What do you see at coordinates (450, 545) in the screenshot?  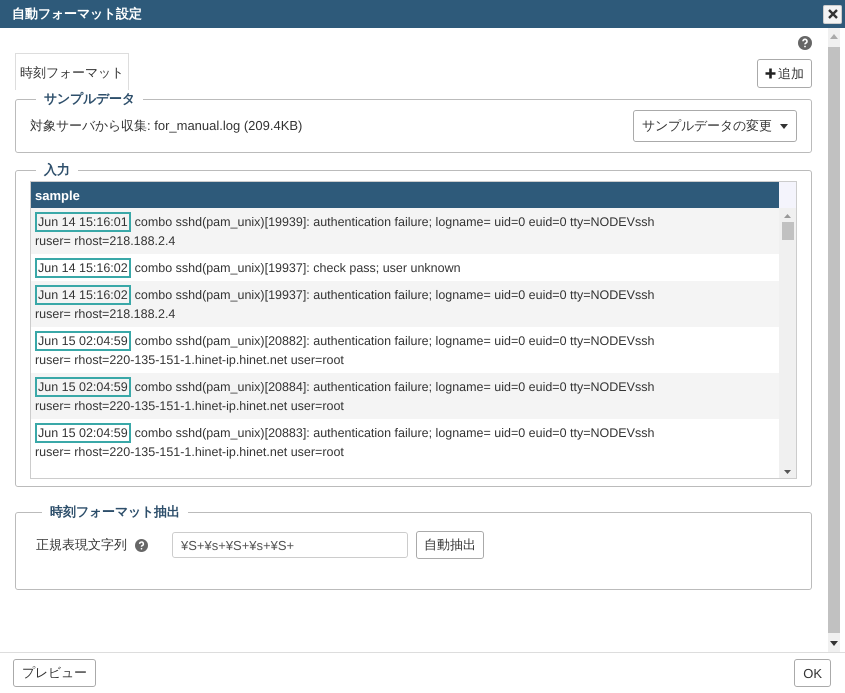 I see `auto-extract-button: 自動抽出` at bounding box center [450, 545].